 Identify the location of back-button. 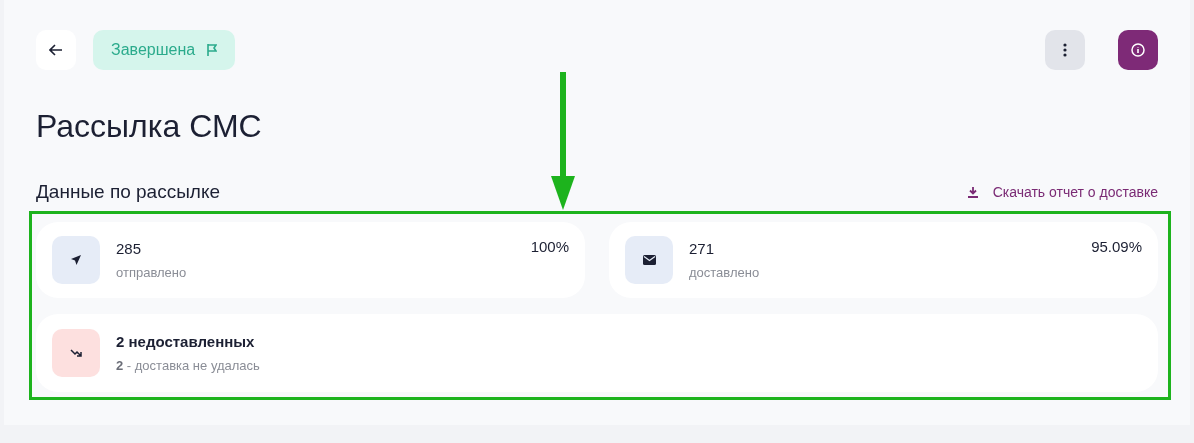
(56, 50).